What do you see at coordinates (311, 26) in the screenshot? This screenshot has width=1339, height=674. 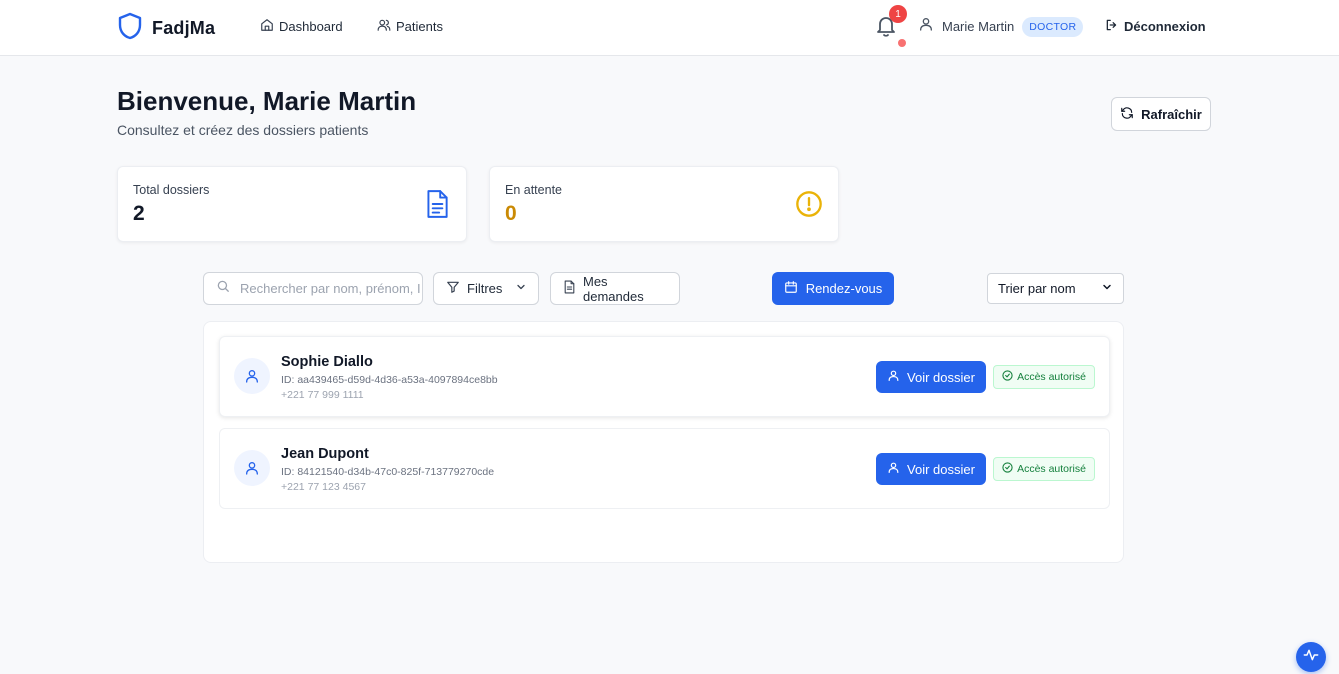 I see `nav-dashboard-label: Dashboard` at bounding box center [311, 26].